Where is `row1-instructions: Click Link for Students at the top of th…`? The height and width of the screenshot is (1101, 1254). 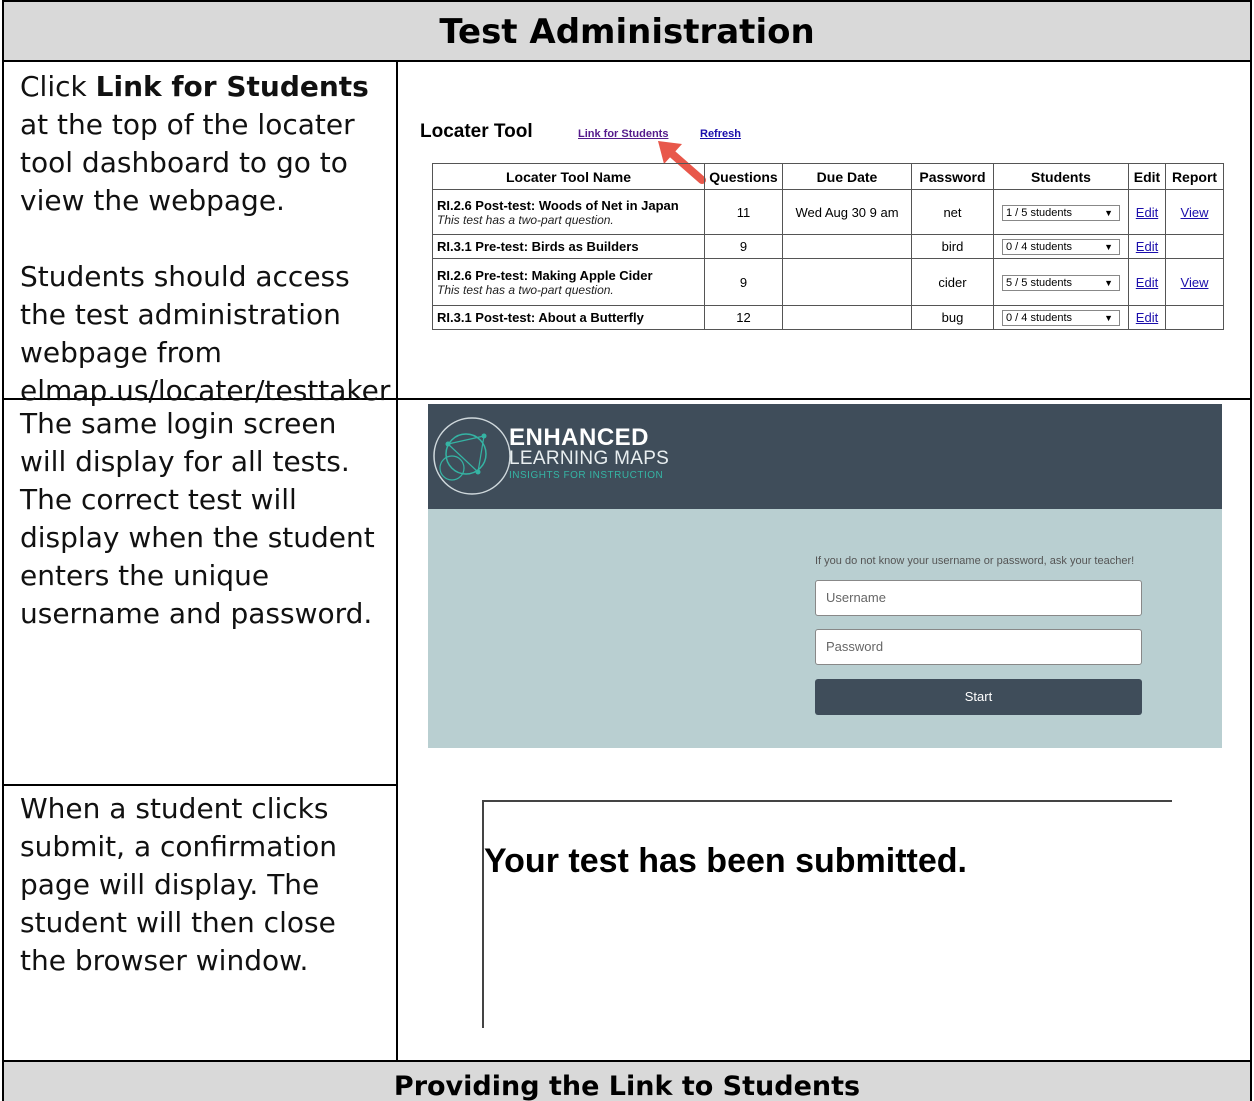
row1-instructions: Click Link for Students at the top of th… is located at coordinates (205, 239).